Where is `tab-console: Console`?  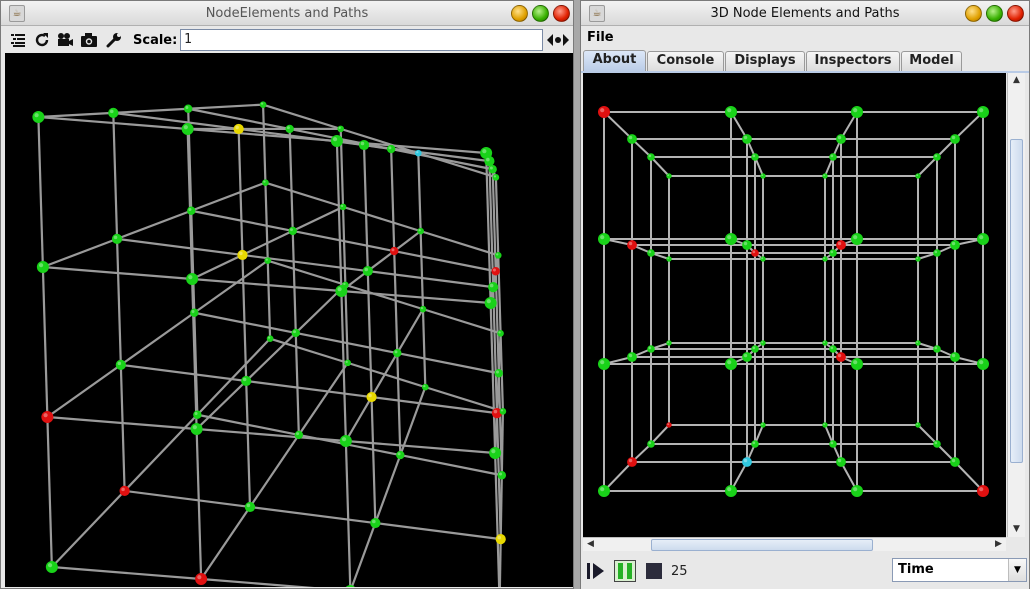
tab-console: Console is located at coordinates (685, 61).